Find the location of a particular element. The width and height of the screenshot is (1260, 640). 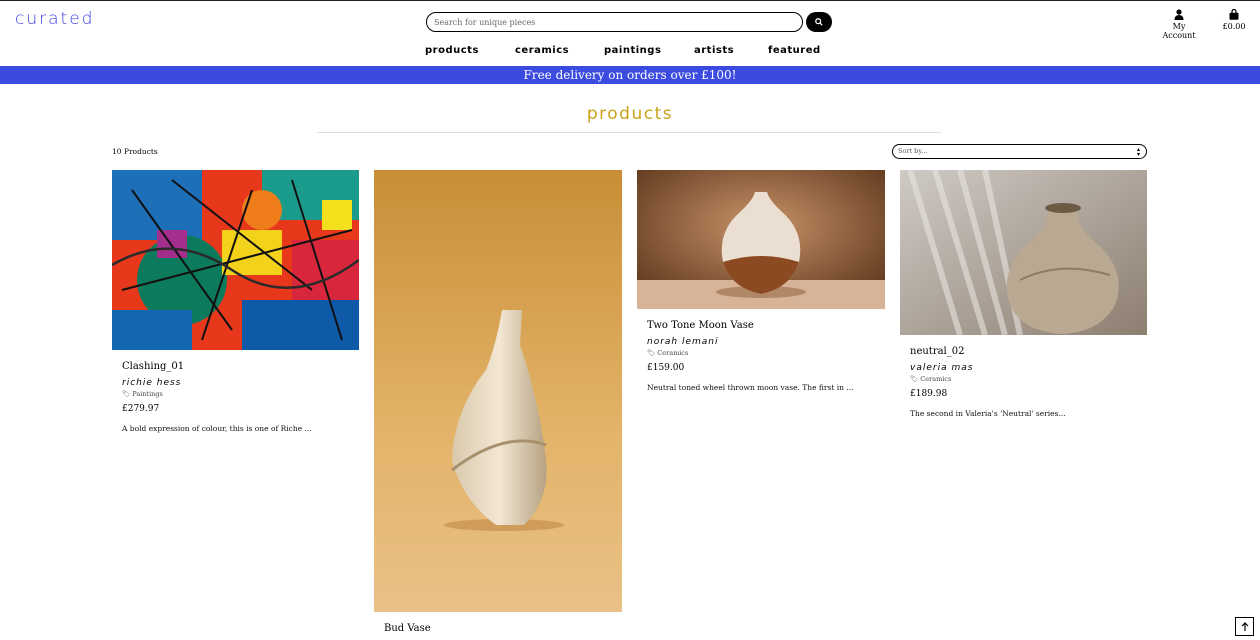

product-category-label: Paintings is located at coordinates (147, 394).